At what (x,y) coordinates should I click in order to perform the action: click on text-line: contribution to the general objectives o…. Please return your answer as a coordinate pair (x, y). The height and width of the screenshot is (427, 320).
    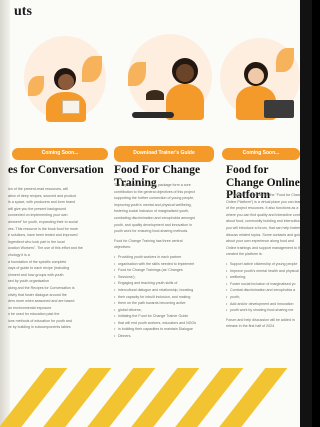
    Looking at the image, I should click on (154, 191).